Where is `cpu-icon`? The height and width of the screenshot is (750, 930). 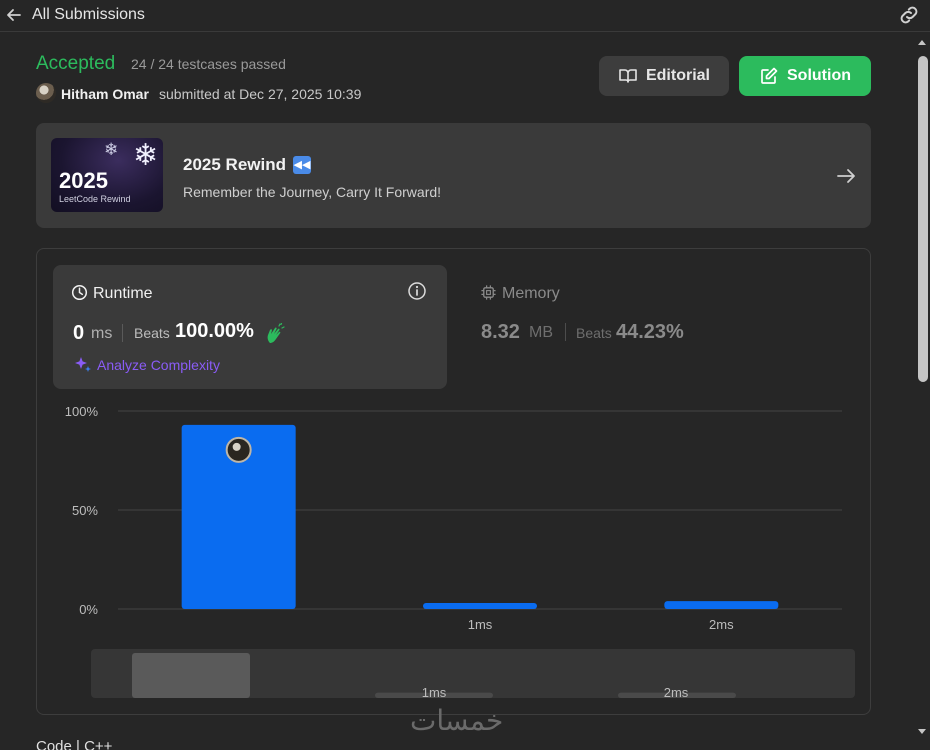
cpu-icon is located at coordinates (488, 292).